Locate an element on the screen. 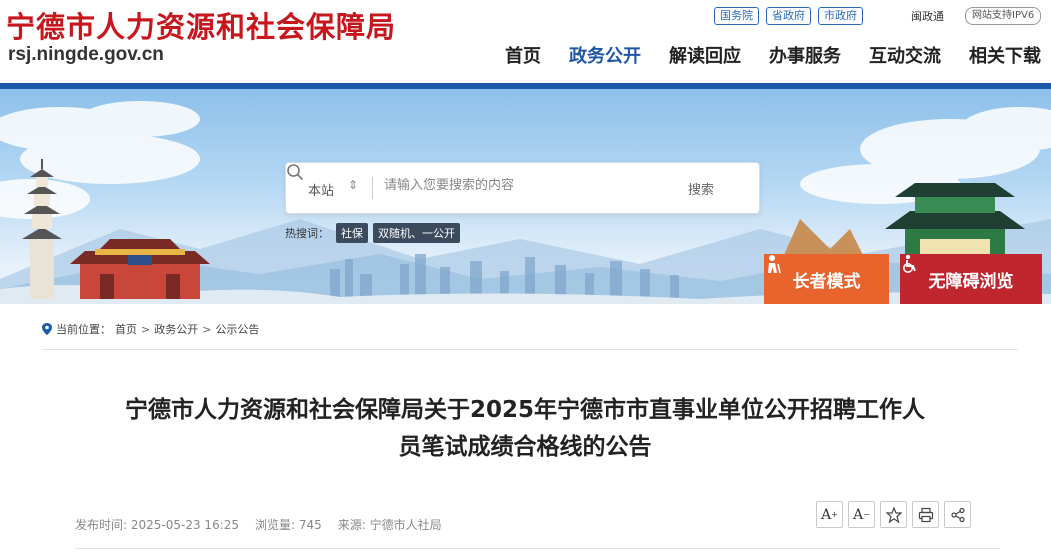 This screenshot has width=1051, height=556. accessible-browse-button: 无障碍浏览 is located at coordinates (971, 279).